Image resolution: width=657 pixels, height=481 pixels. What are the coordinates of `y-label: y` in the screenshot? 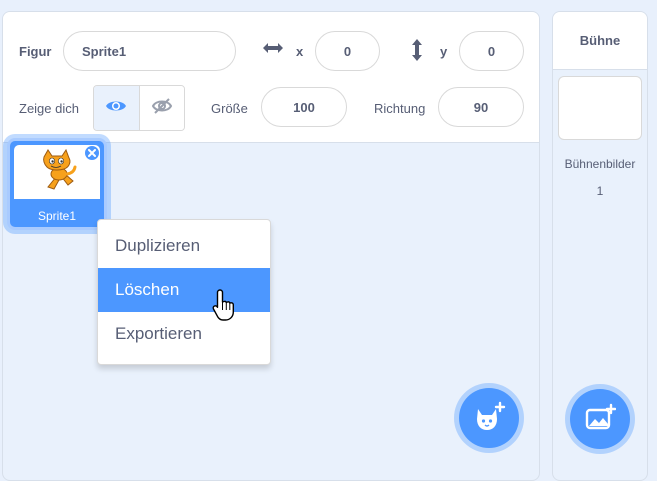 It's located at (444, 51).